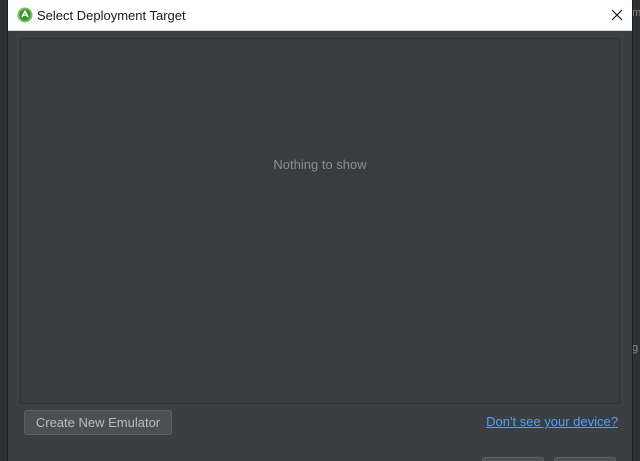 The height and width of the screenshot is (461, 640). I want to click on android-studio-icon, so click(25, 15).